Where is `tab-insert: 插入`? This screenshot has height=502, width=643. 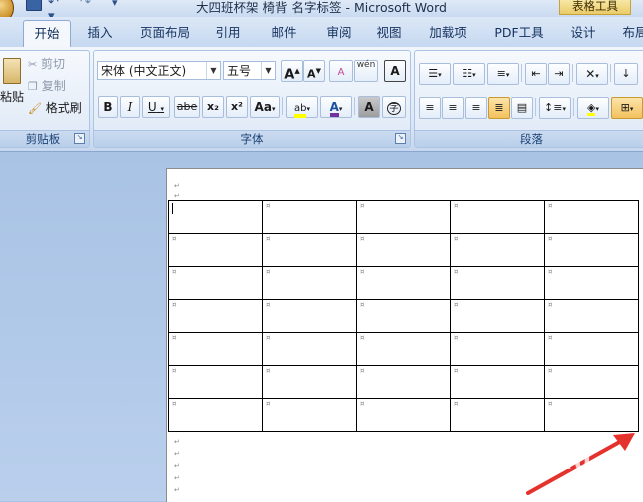 tab-insert: 插入 is located at coordinates (100, 33).